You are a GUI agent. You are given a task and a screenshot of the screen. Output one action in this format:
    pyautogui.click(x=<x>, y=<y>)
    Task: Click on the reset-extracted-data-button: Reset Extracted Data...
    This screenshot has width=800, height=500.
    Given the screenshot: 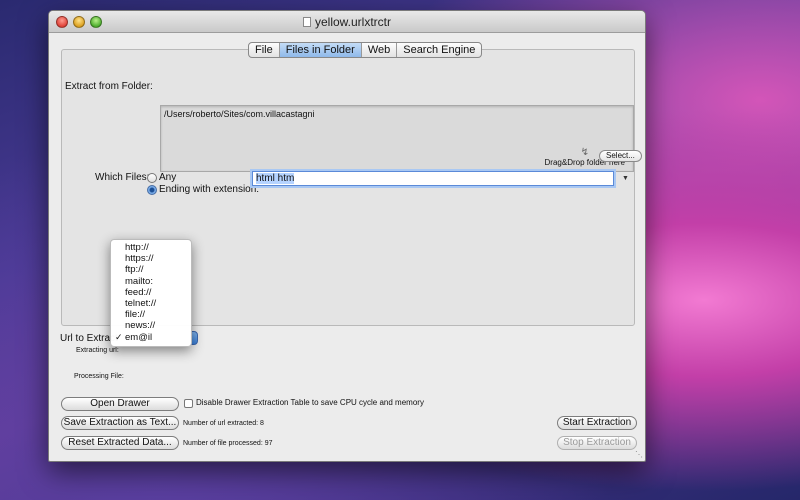 What is the action you would take?
    pyautogui.click(x=120, y=443)
    